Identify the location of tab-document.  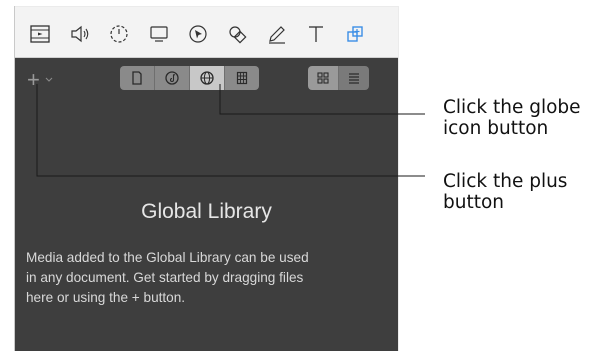
(137, 78).